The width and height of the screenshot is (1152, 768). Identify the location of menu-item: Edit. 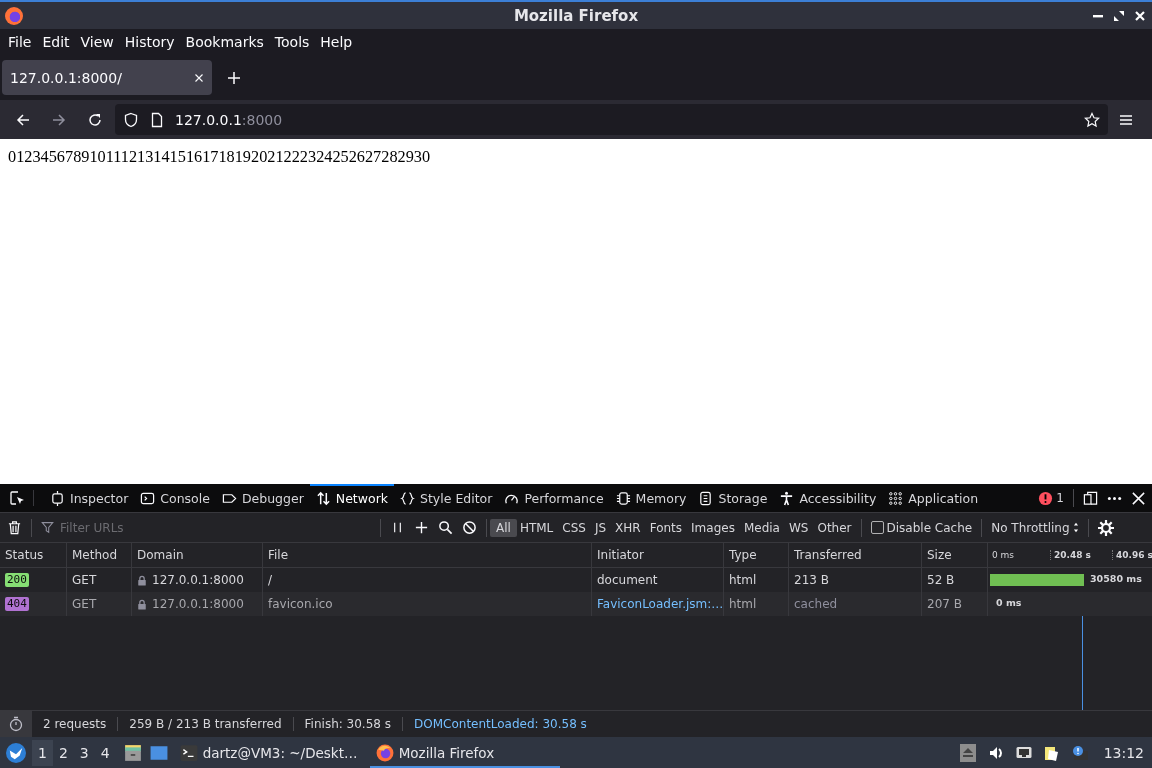
(58, 42).